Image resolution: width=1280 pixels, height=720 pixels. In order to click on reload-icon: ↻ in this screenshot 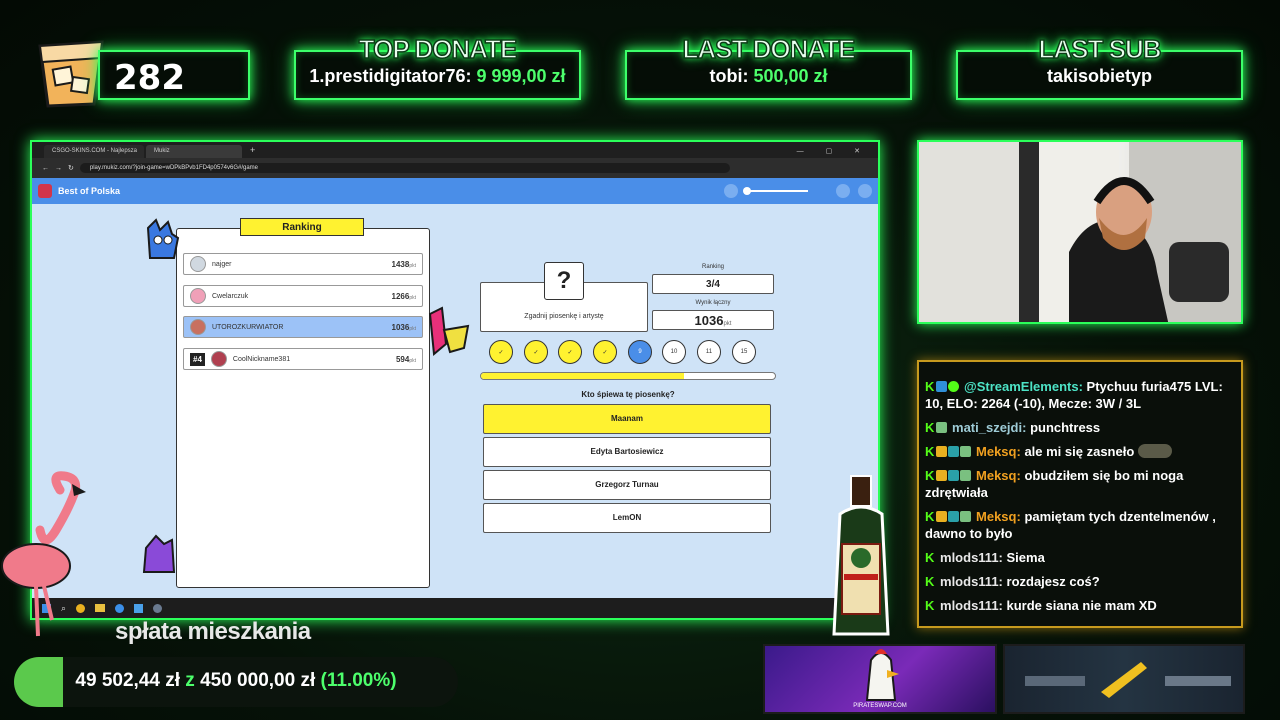, I will do `click(71, 168)`.